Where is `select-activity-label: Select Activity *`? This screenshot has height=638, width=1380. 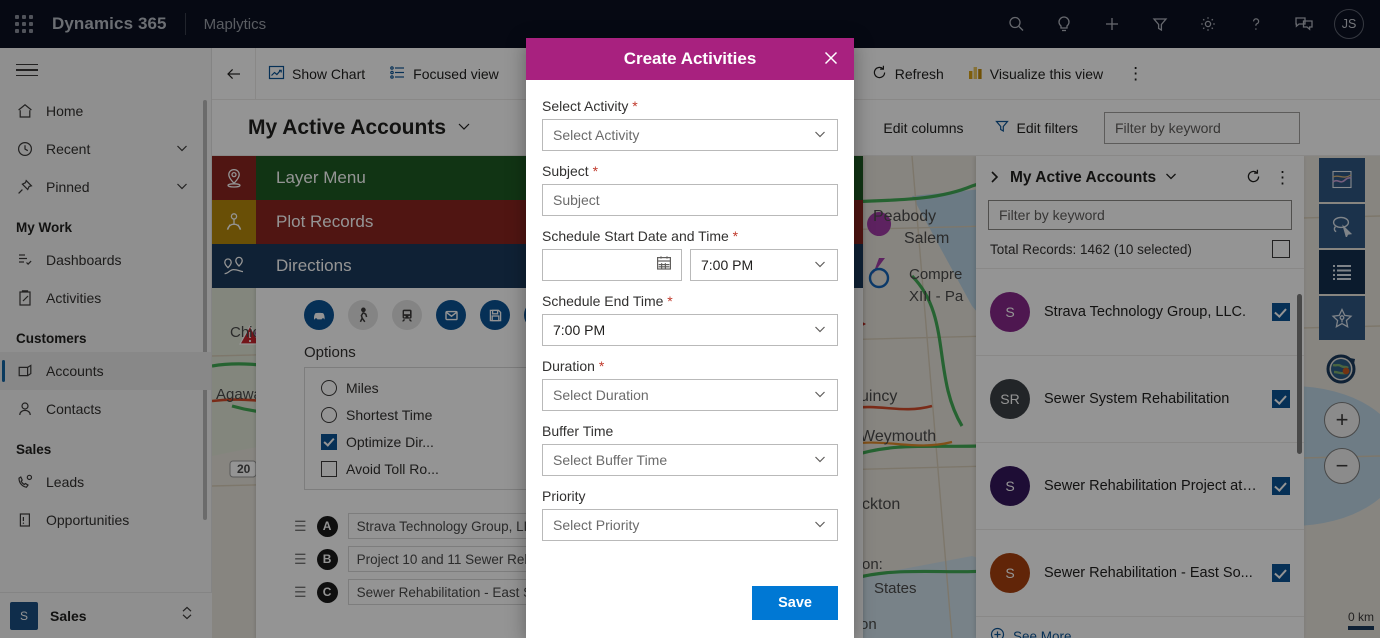
select-activity-label: Select Activity * is located at coordinates (690, 106).